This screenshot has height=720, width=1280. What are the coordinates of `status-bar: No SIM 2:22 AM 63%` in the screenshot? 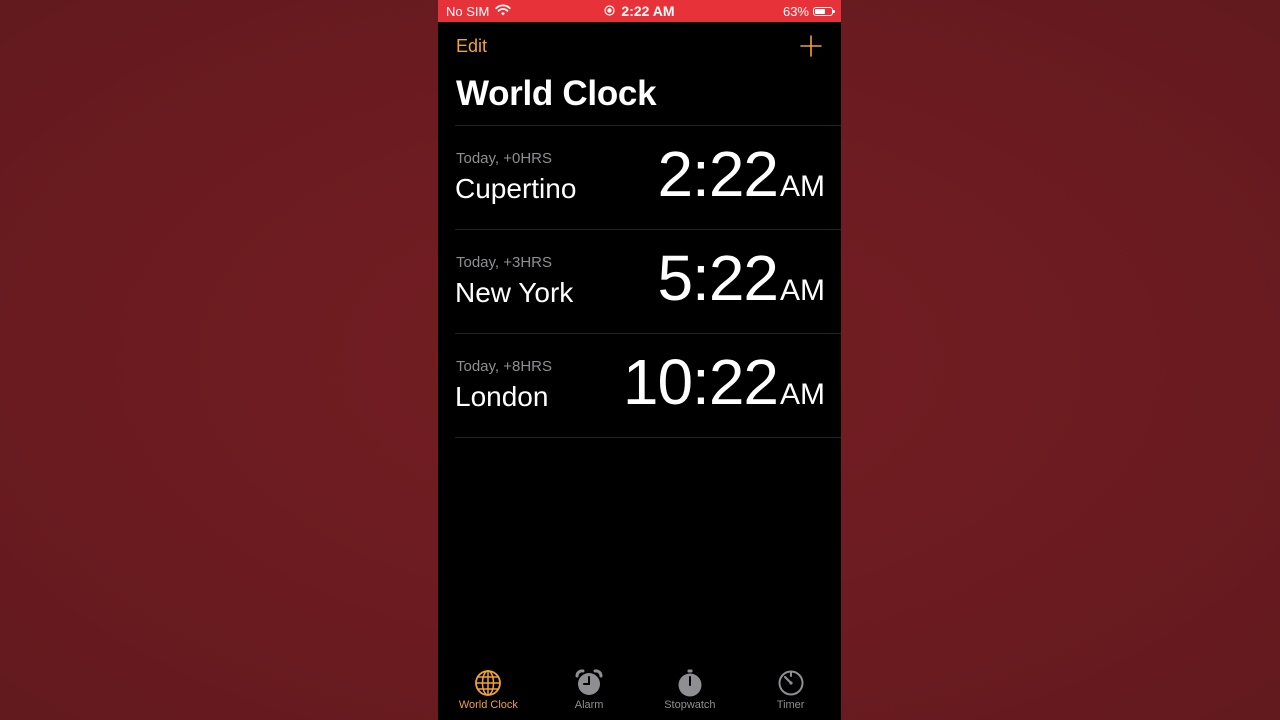 It's located at (639, 11).